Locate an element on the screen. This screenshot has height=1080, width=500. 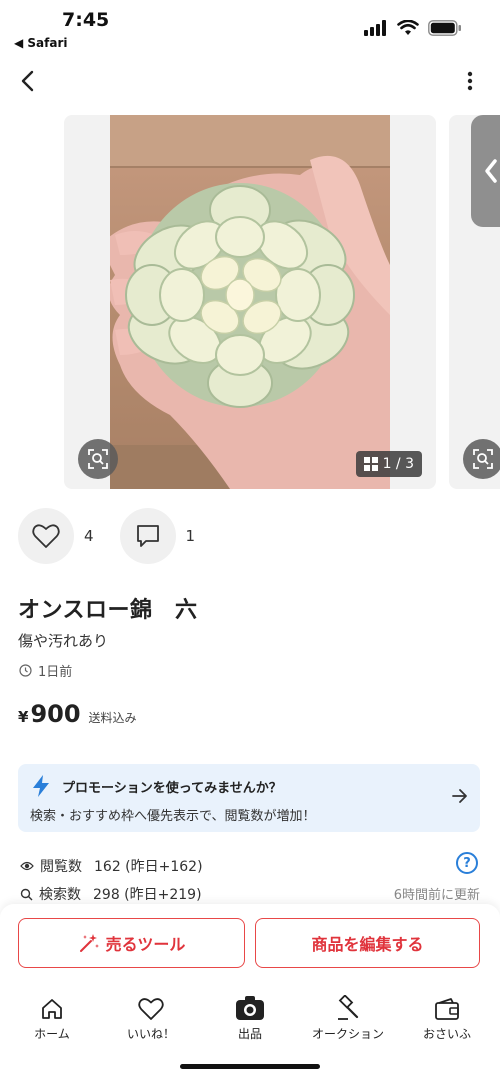
image-counter: 1 / 3 is located at coordinates (388, 464).